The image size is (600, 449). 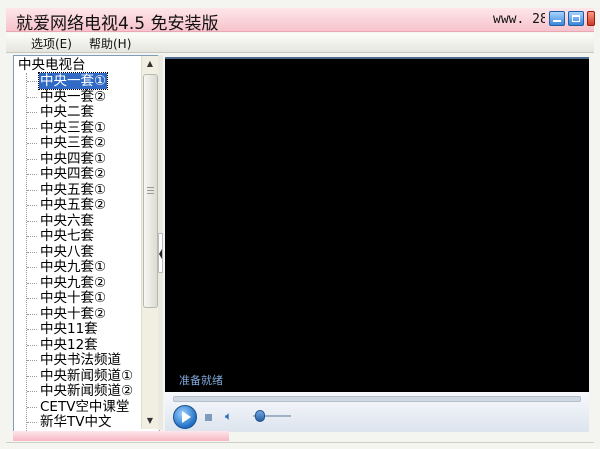 What do you see at coordinates (73, 96) in the screenshot?
I see `tree-item-label: 中央一套②` at bounding box center [73, 96].